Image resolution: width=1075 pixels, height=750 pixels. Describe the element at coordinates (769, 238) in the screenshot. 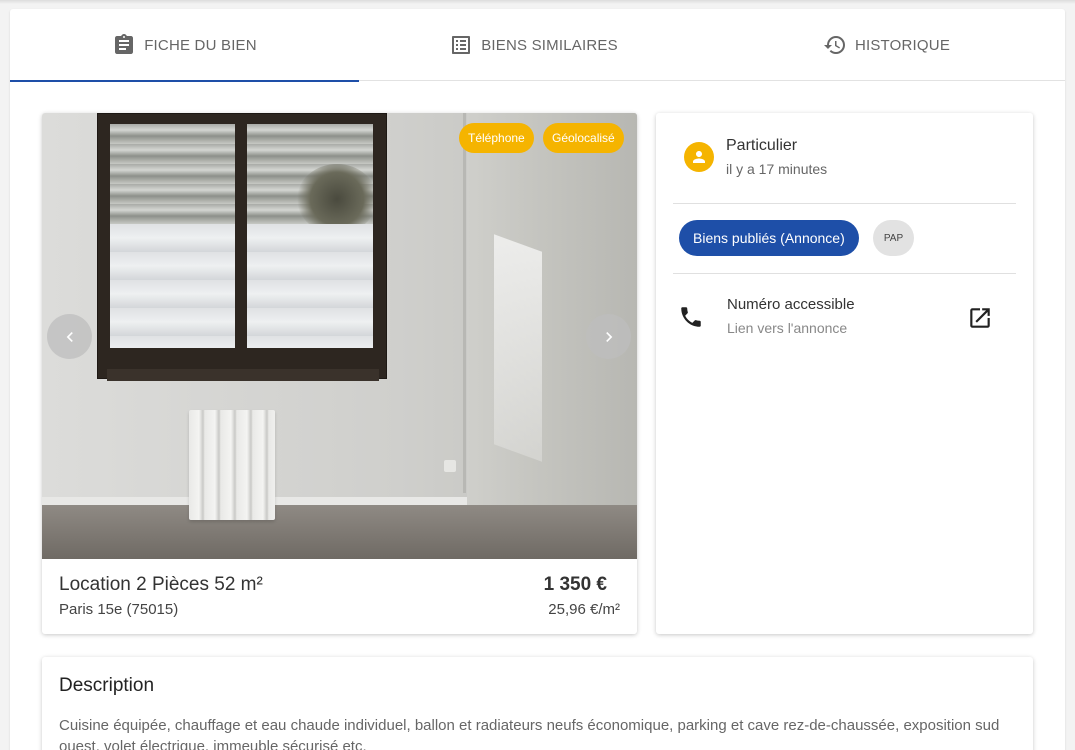

I see `biens-publies-chip: Biens publiés (Annonce)` at that location.